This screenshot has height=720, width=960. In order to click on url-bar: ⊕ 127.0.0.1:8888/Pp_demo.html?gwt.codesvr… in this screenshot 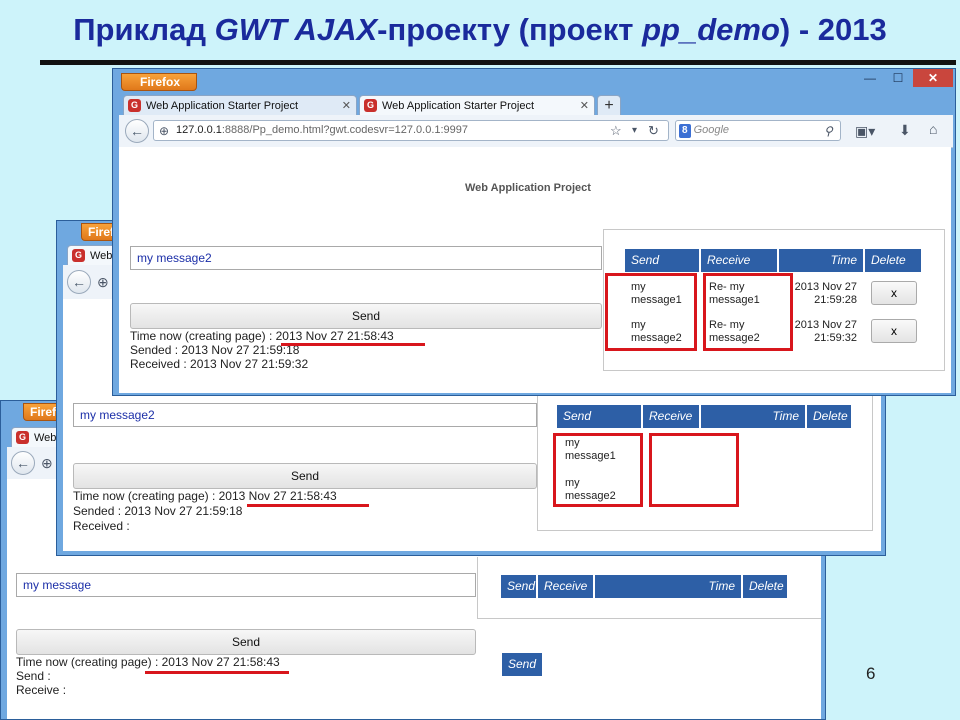, I will do `click(411, 130)`.